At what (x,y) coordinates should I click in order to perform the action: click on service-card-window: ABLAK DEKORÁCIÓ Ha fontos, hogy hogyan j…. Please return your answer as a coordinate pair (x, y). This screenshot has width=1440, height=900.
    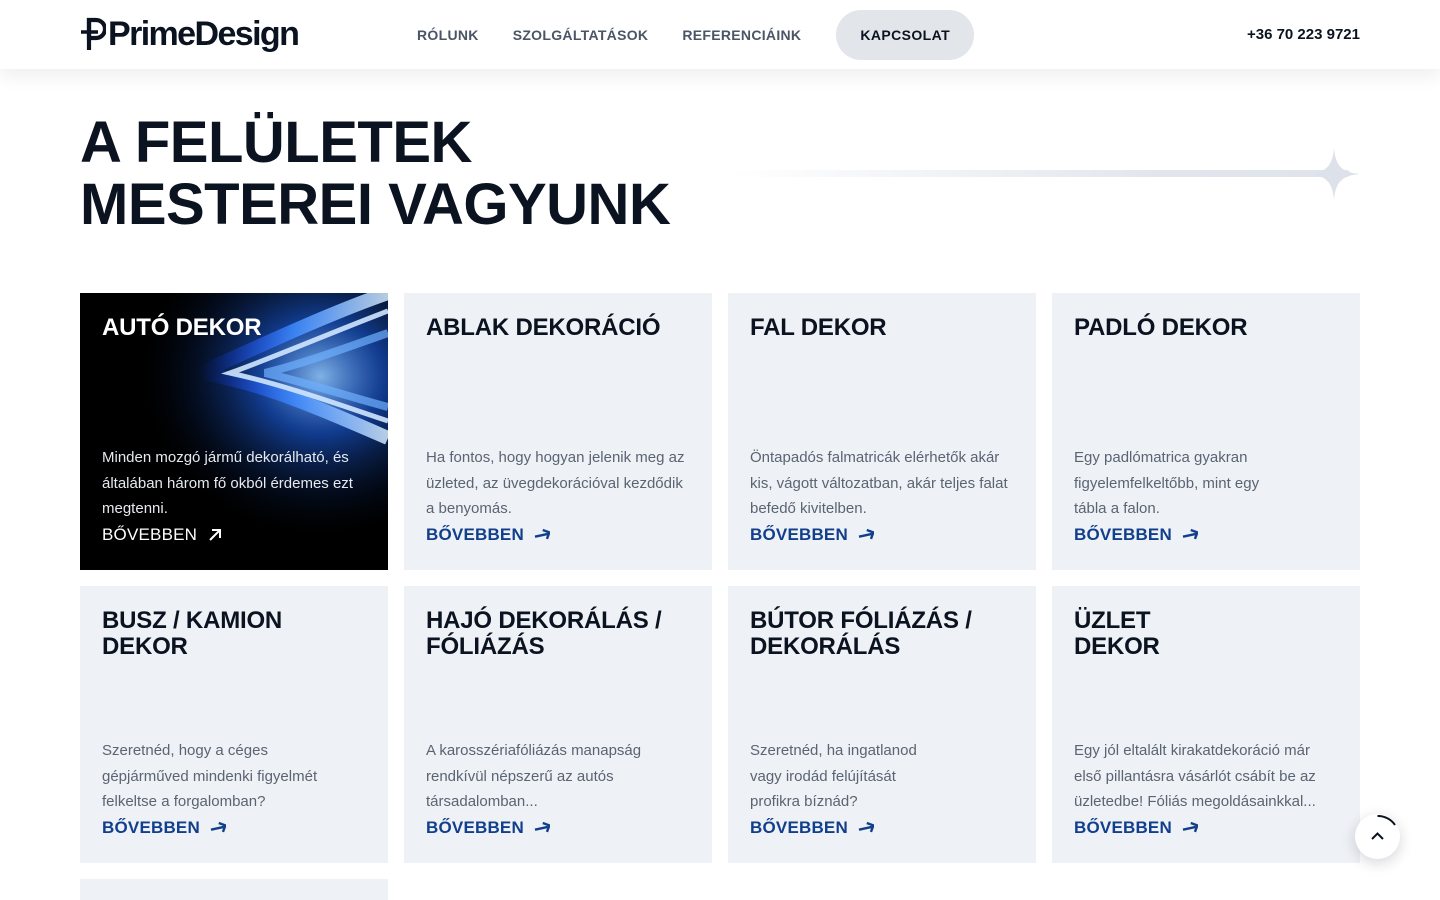
    Looking at the image, I should click on (558, 431).